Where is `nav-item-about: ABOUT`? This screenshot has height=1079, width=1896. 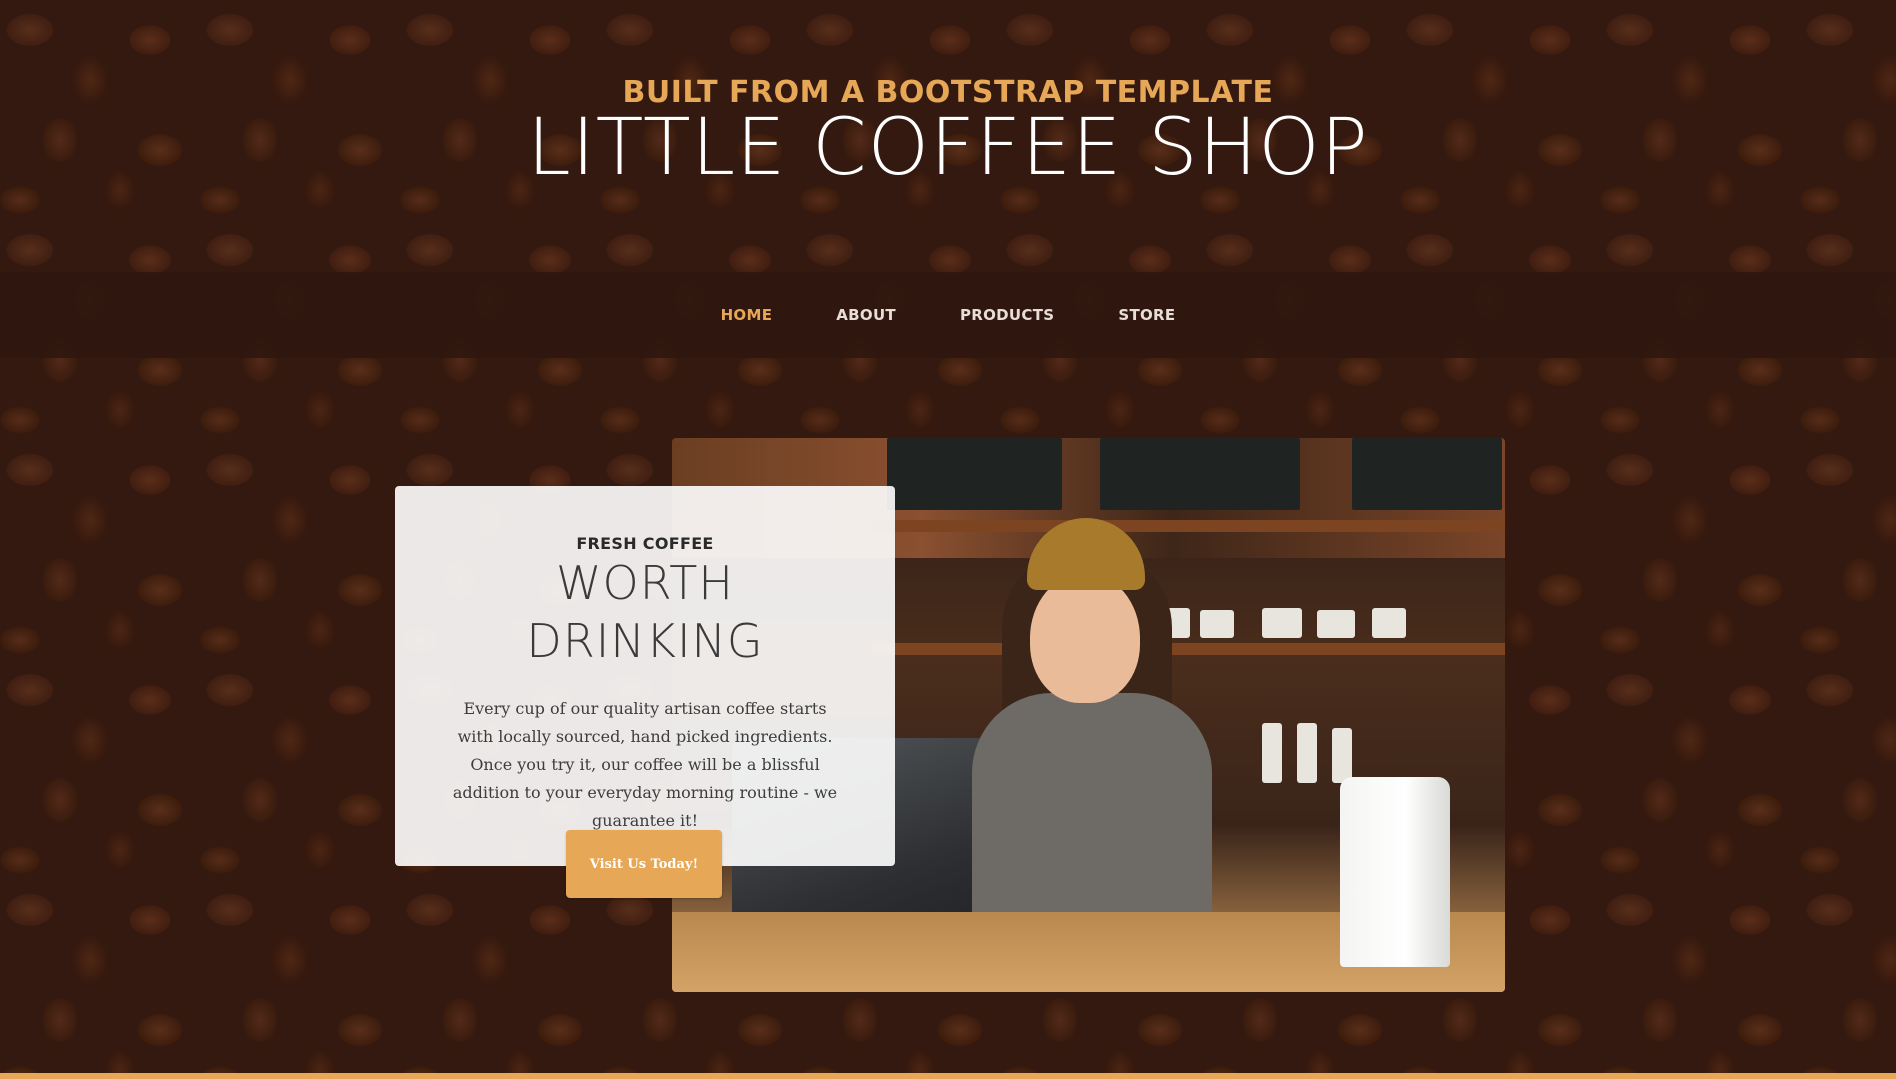
nav-item-about: ABOUT is located at coordinates (866, 315).